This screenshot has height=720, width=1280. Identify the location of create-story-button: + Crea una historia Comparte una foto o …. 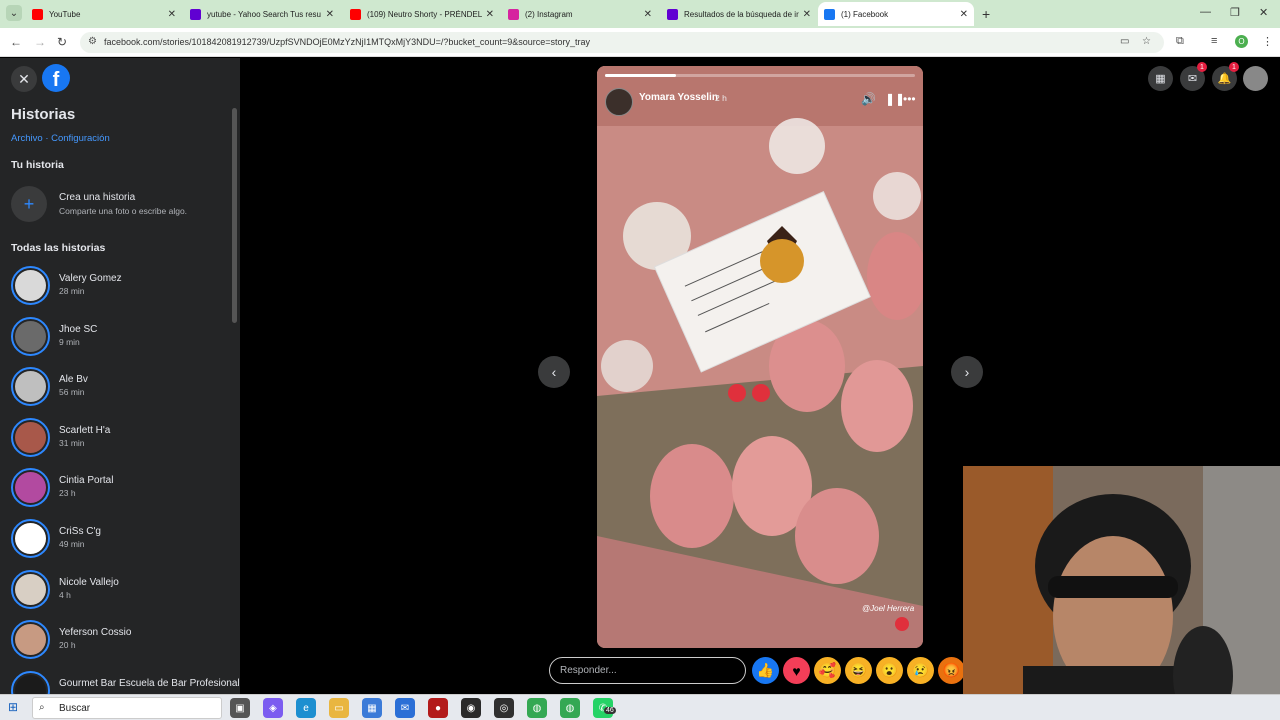
(118, 204).